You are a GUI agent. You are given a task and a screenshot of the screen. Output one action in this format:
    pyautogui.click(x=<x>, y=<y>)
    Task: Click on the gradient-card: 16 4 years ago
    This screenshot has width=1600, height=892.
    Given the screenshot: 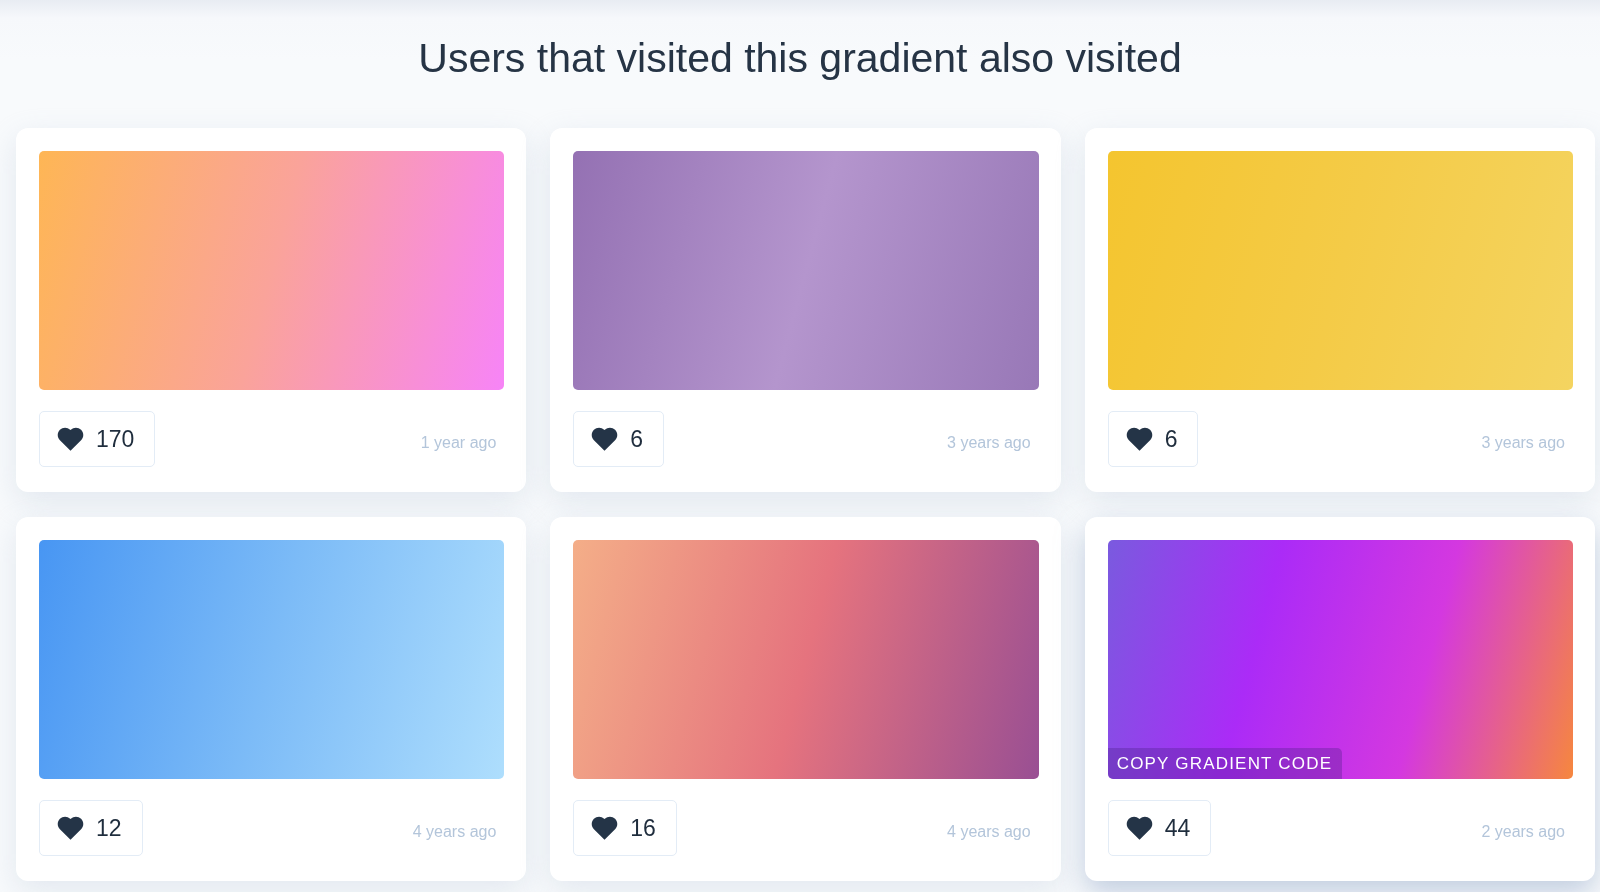 What is the action you would take?
    pyautogui.click(x=805, y=699)
    